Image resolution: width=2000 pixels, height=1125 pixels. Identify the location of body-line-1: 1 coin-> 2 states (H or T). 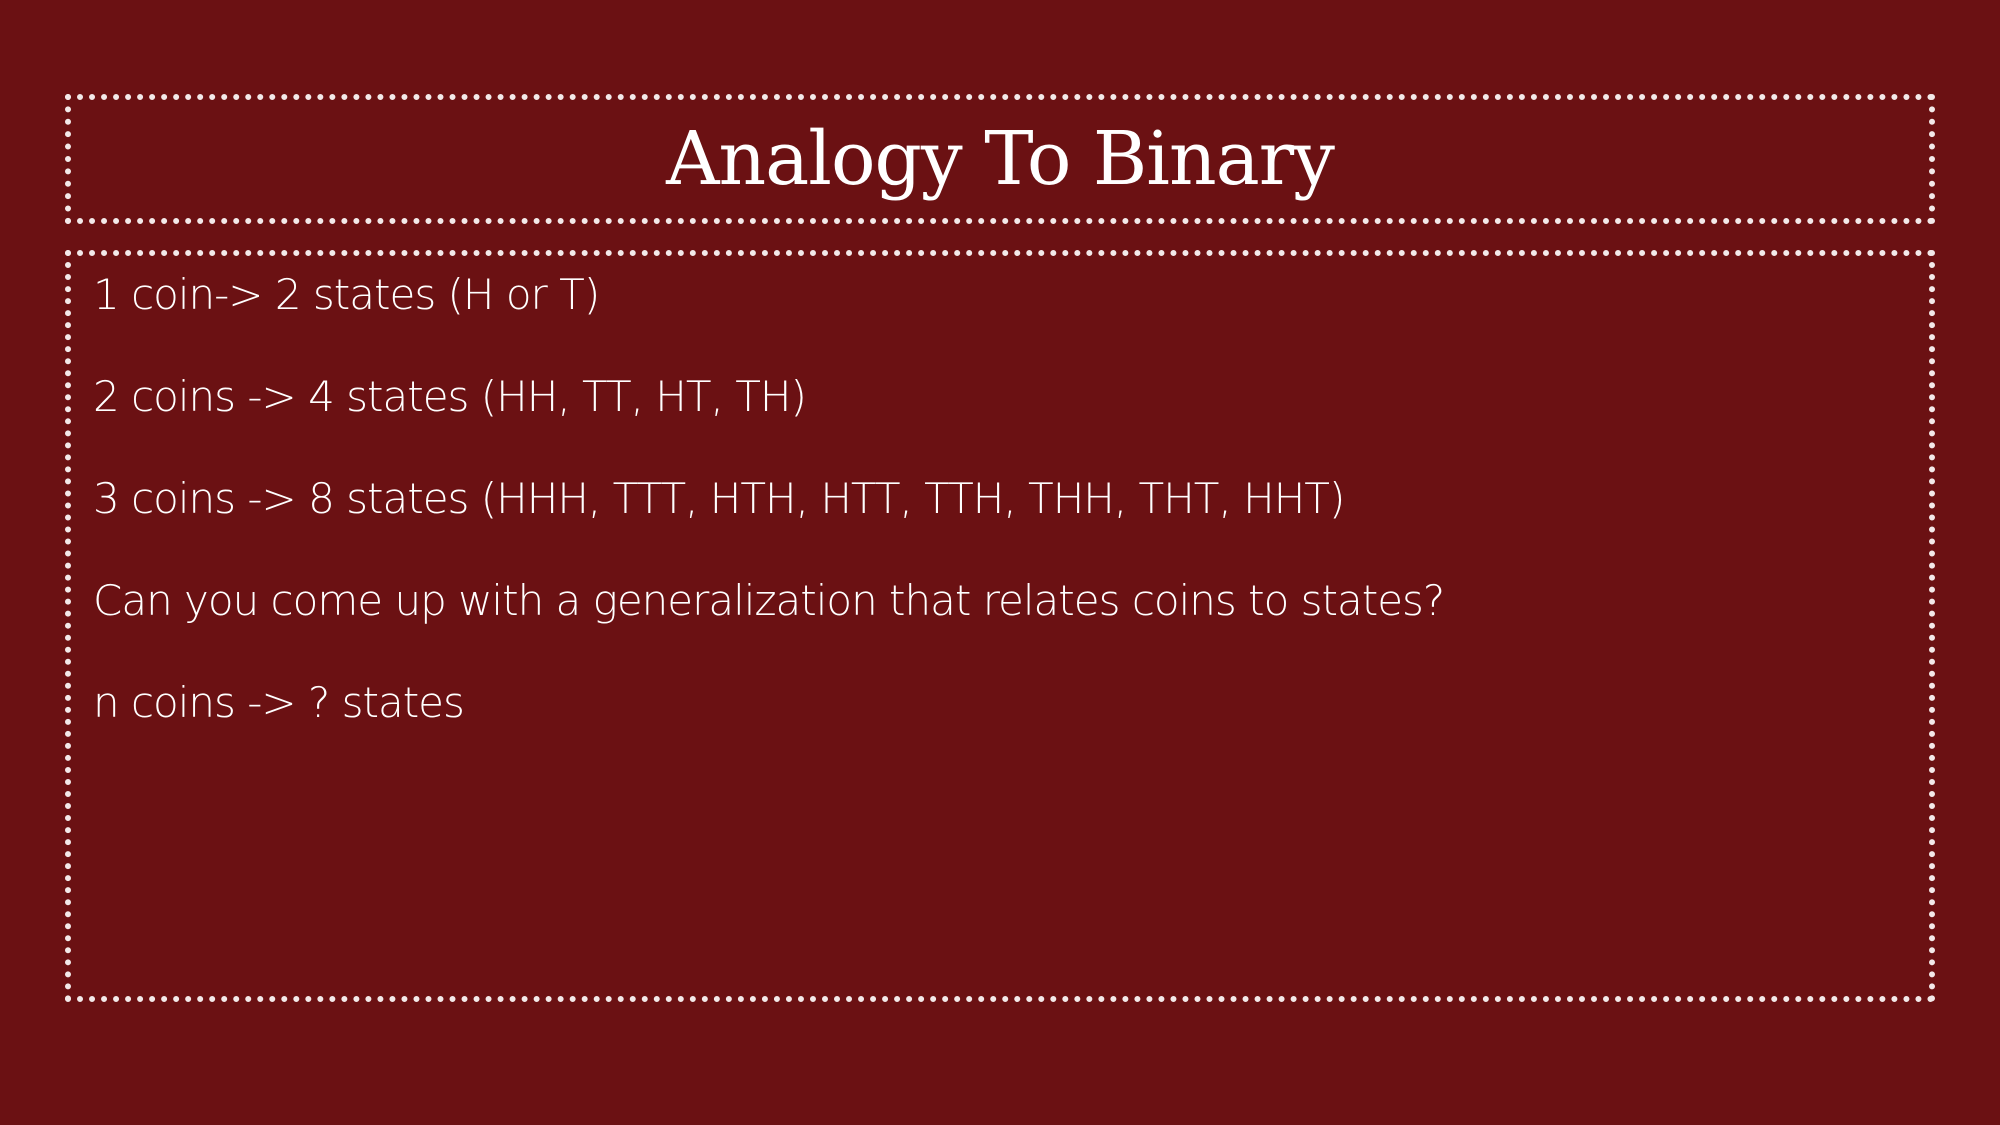
(346, 294).